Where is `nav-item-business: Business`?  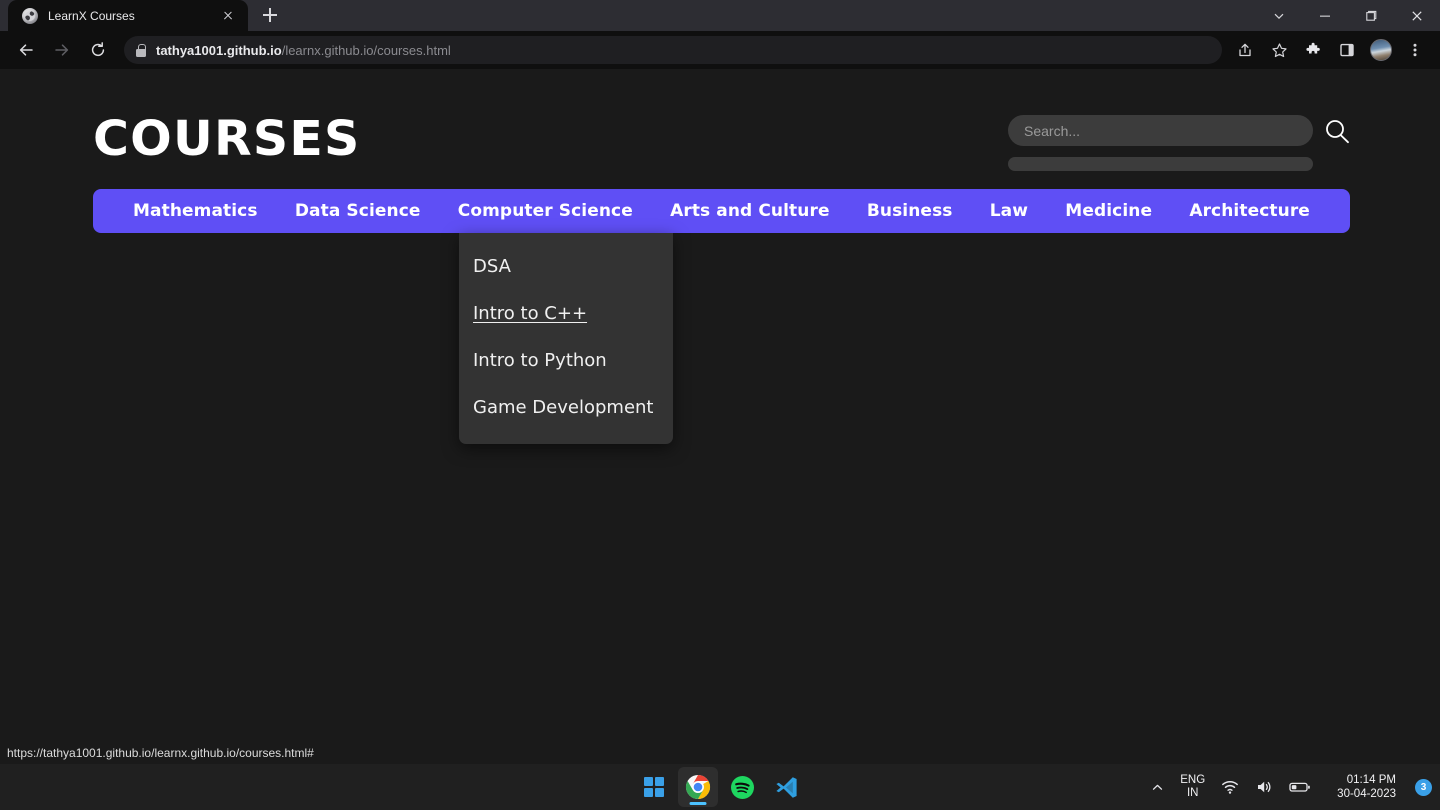
nav-item-business: Business is located at coordinates (910, 211).